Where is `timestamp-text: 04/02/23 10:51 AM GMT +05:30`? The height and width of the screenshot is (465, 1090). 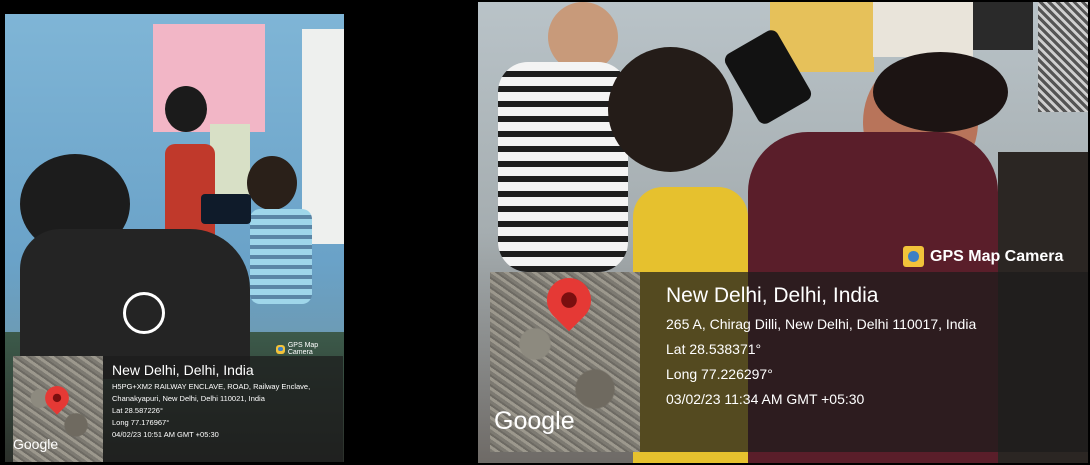 timestamp-text: 04/02/23 10:51 AM GMT +05:30 is located at coordinates (165, 434).